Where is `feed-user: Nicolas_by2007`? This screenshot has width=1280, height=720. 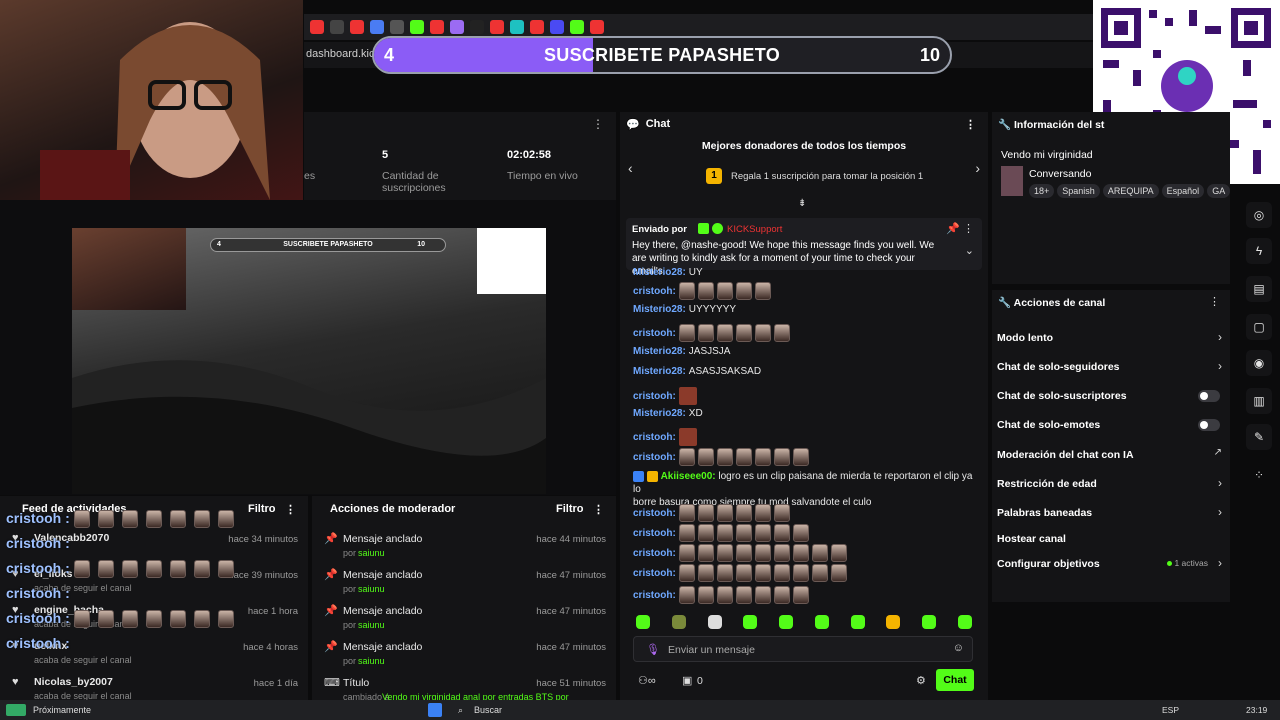
feed-user: Nicolas_by2007 is located at coordinates (73, 682).